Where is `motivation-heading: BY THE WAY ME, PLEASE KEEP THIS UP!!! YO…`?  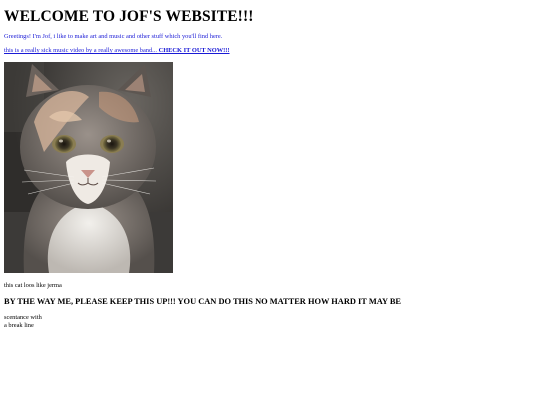
motivation-heading: BY THE WAY ME, PLEASE KEEP THIS UP!!! YO… is located at coordinates (203, 301).